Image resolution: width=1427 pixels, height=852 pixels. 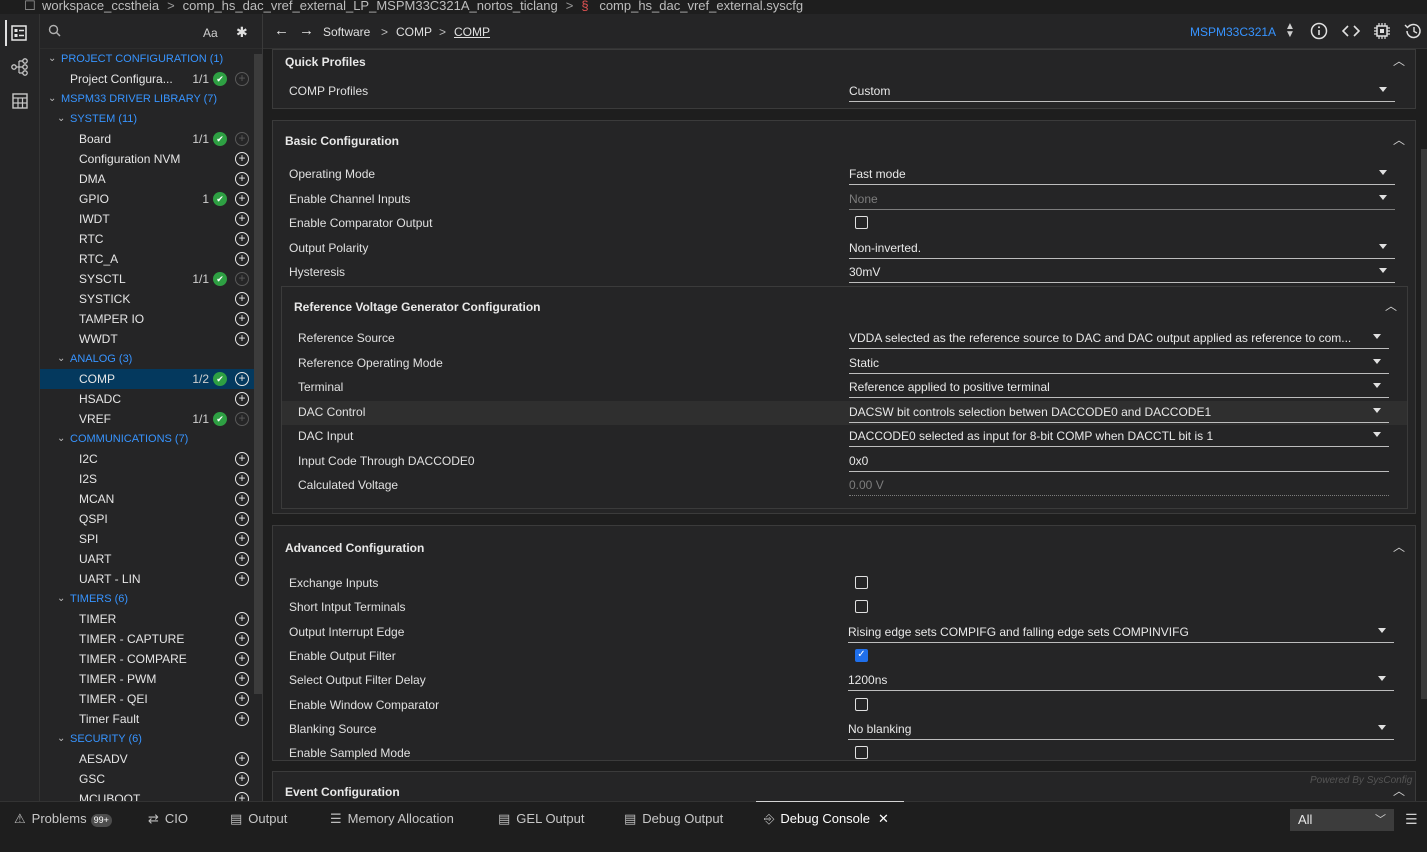 I want to click on tree-section-header: ⌄ COMMUNICATIONS (7), so click(x=151, y=439).